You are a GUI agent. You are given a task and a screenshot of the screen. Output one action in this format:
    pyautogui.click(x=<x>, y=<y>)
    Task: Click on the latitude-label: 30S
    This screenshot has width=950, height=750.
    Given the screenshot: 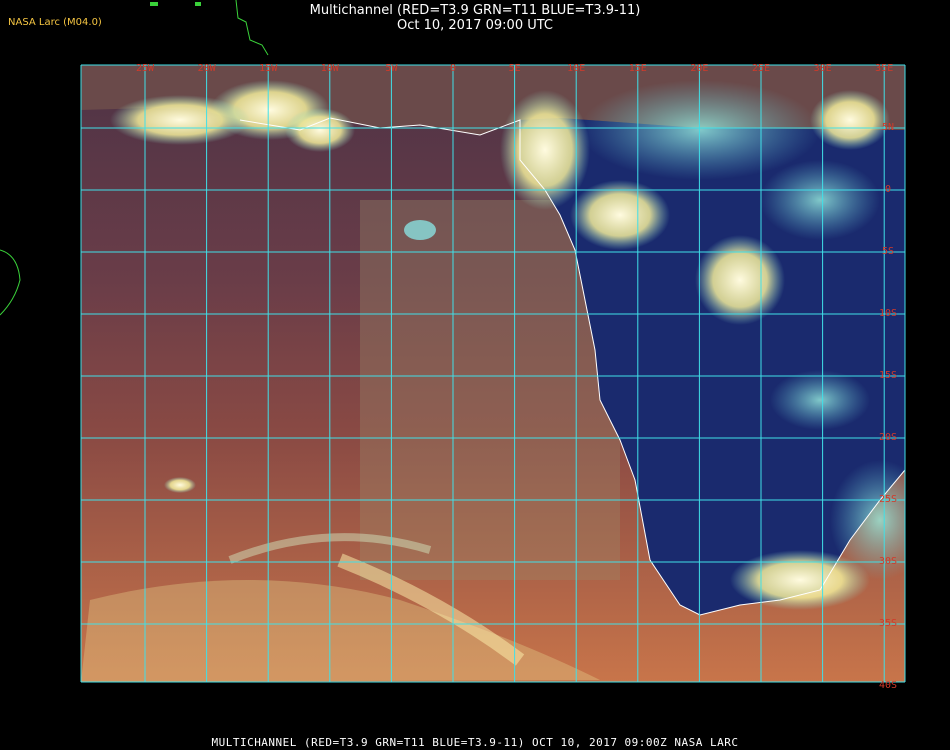 What is the action you would take?
    pyautogui.click(x=888, y=561)
    